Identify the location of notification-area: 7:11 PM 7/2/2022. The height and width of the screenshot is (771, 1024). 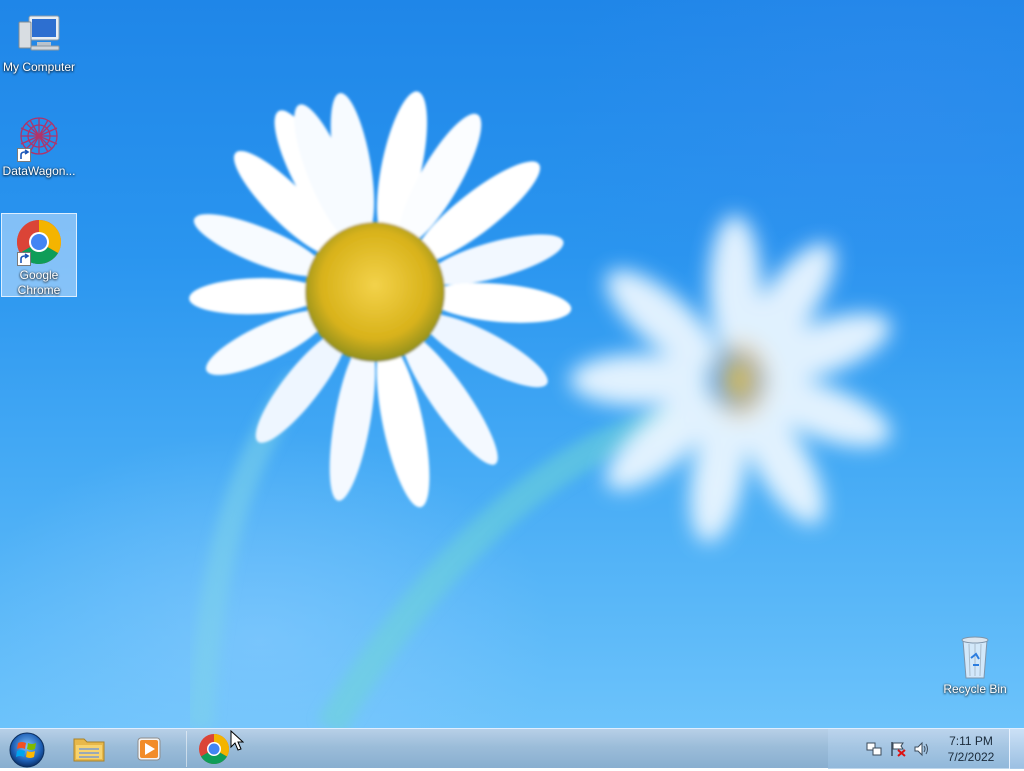
(926, 749).